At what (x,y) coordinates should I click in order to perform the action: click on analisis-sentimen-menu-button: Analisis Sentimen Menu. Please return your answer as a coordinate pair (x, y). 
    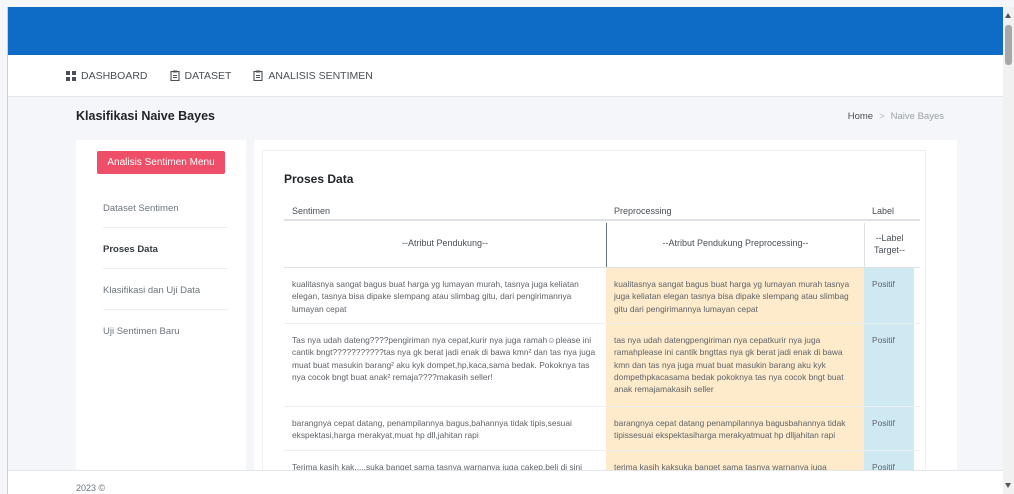
    Looking at the image, I should click on (161, 162).